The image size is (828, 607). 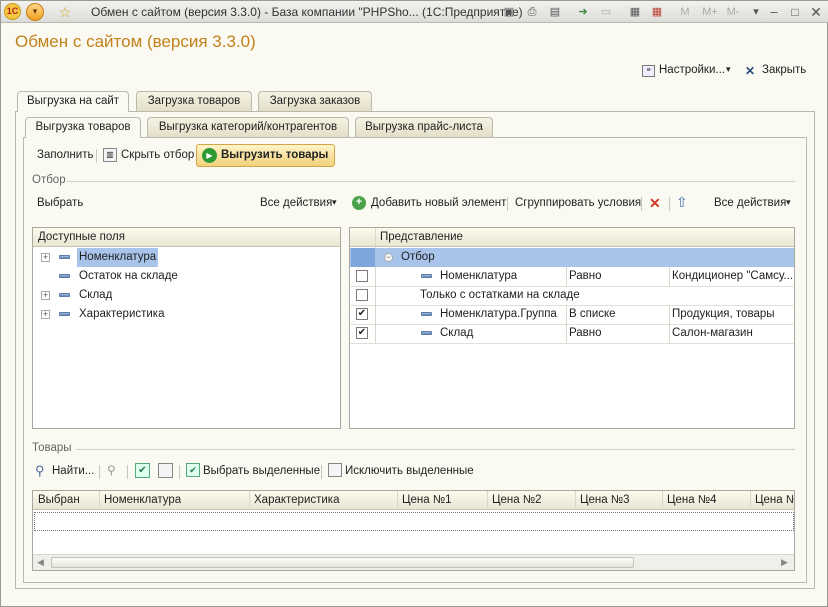 What do you see at coordinates (509, 12) in the screenshot?
I see `save-icon: ▣` at bounding box center [509, 12].